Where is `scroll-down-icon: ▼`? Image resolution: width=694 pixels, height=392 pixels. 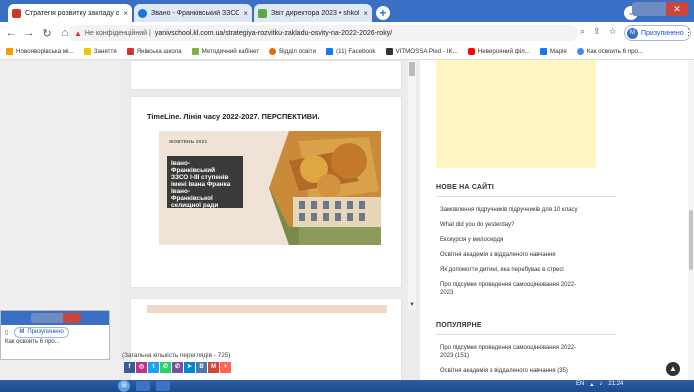
scroll-down-icon: ▼ is located at coordinates (412, 305).